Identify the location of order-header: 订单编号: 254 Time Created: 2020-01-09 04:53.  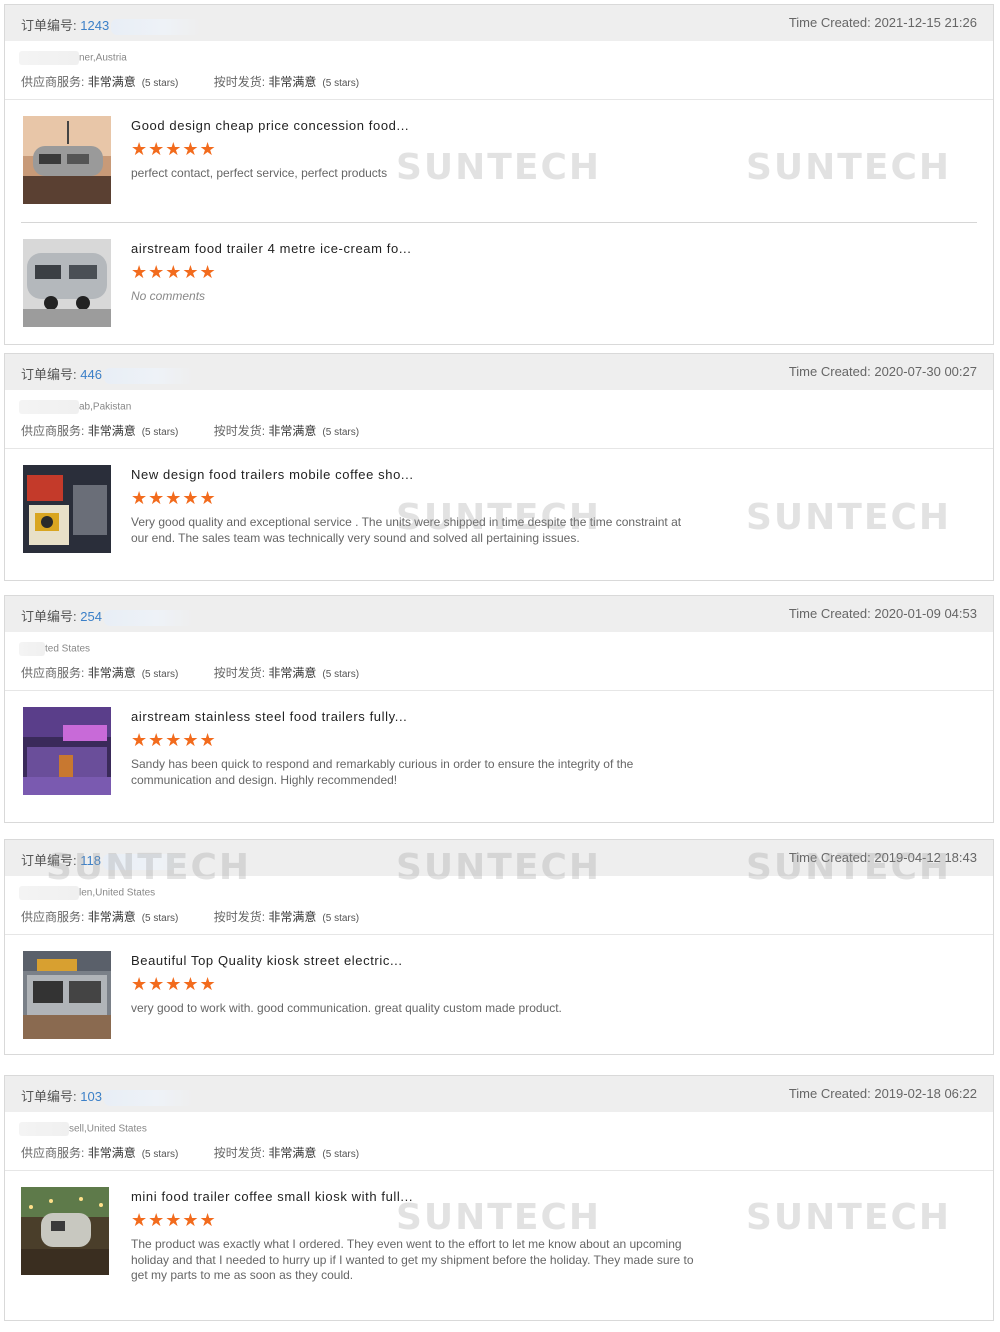
(499, 614).